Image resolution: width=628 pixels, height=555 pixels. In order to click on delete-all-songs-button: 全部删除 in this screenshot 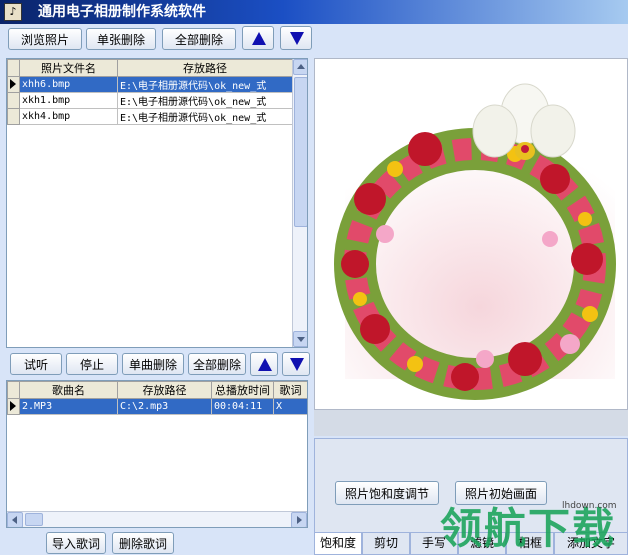, I will do `click(217, 364)`.